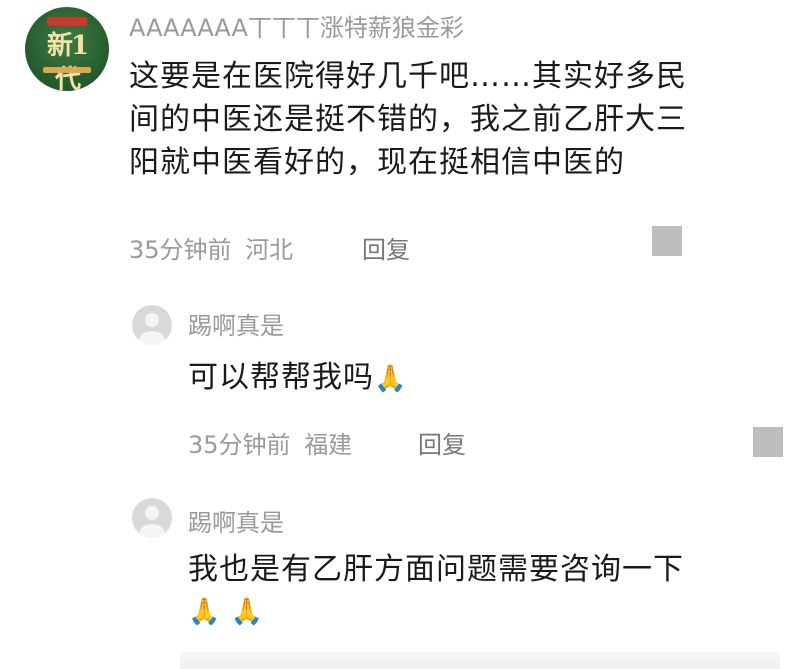 The width and height of the screenshot is (801, 669). Describe the element at coordinates (269, 250) in the screenshot. I see `comment-location: 河北` at that location.